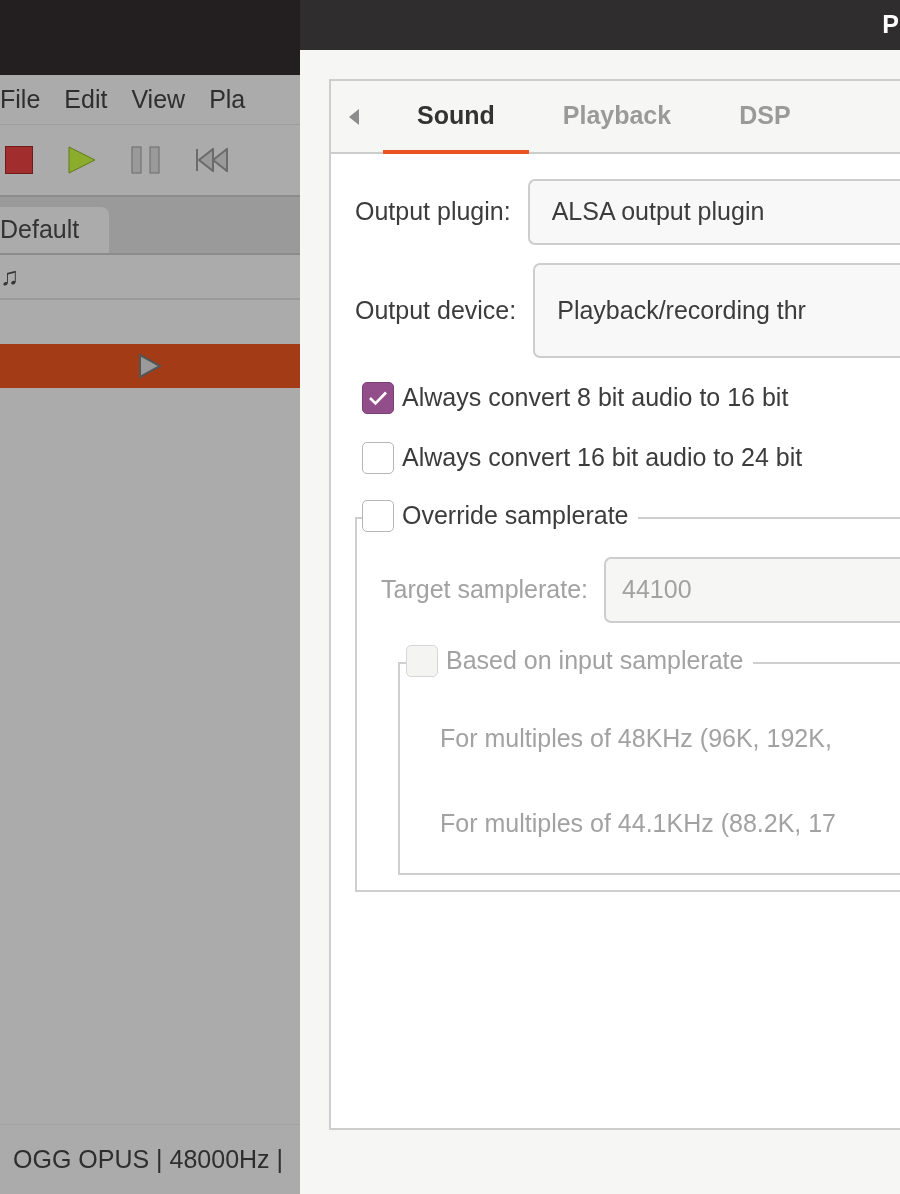  Describe the element at coordinates (227, 99) in the screenshot. I see `menu-item: Pla` at that location.